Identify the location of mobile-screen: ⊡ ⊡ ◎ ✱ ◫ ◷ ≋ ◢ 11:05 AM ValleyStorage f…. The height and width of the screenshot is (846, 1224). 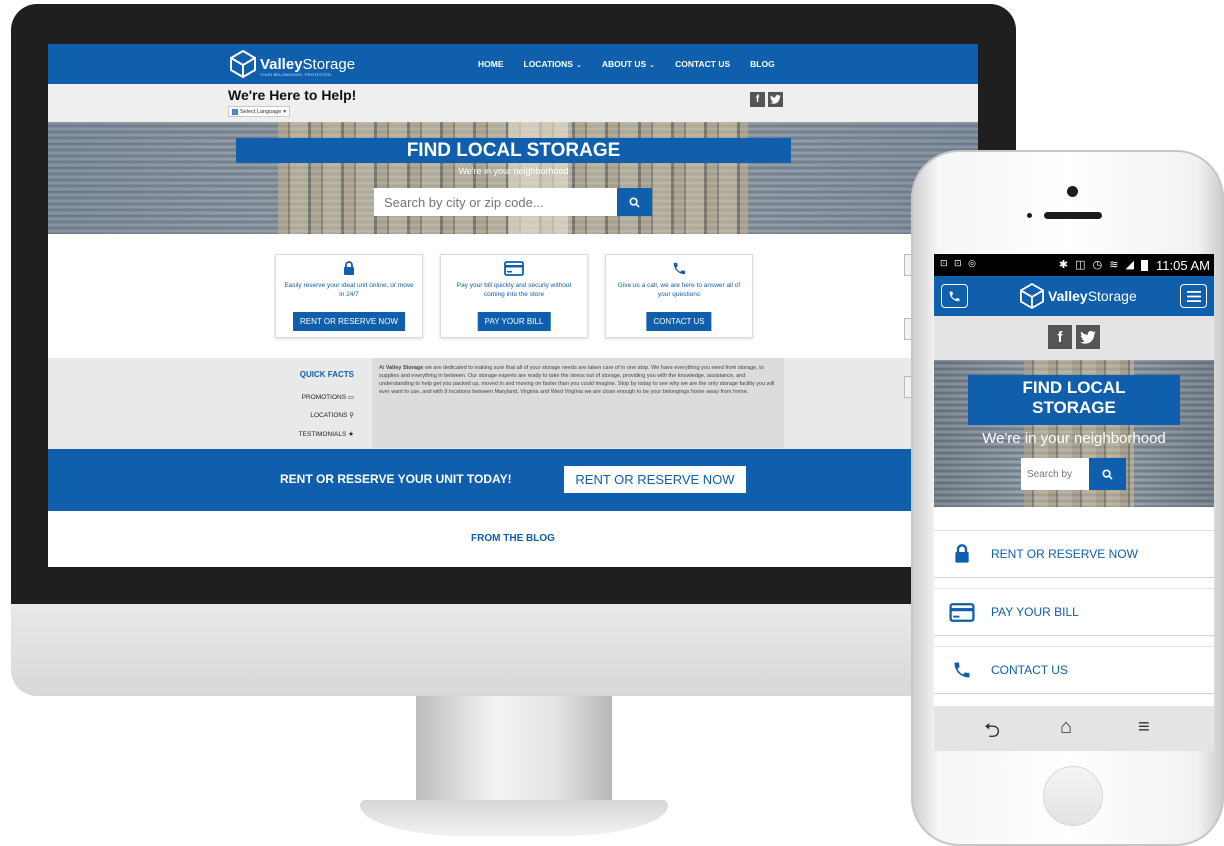
(1074, 502).